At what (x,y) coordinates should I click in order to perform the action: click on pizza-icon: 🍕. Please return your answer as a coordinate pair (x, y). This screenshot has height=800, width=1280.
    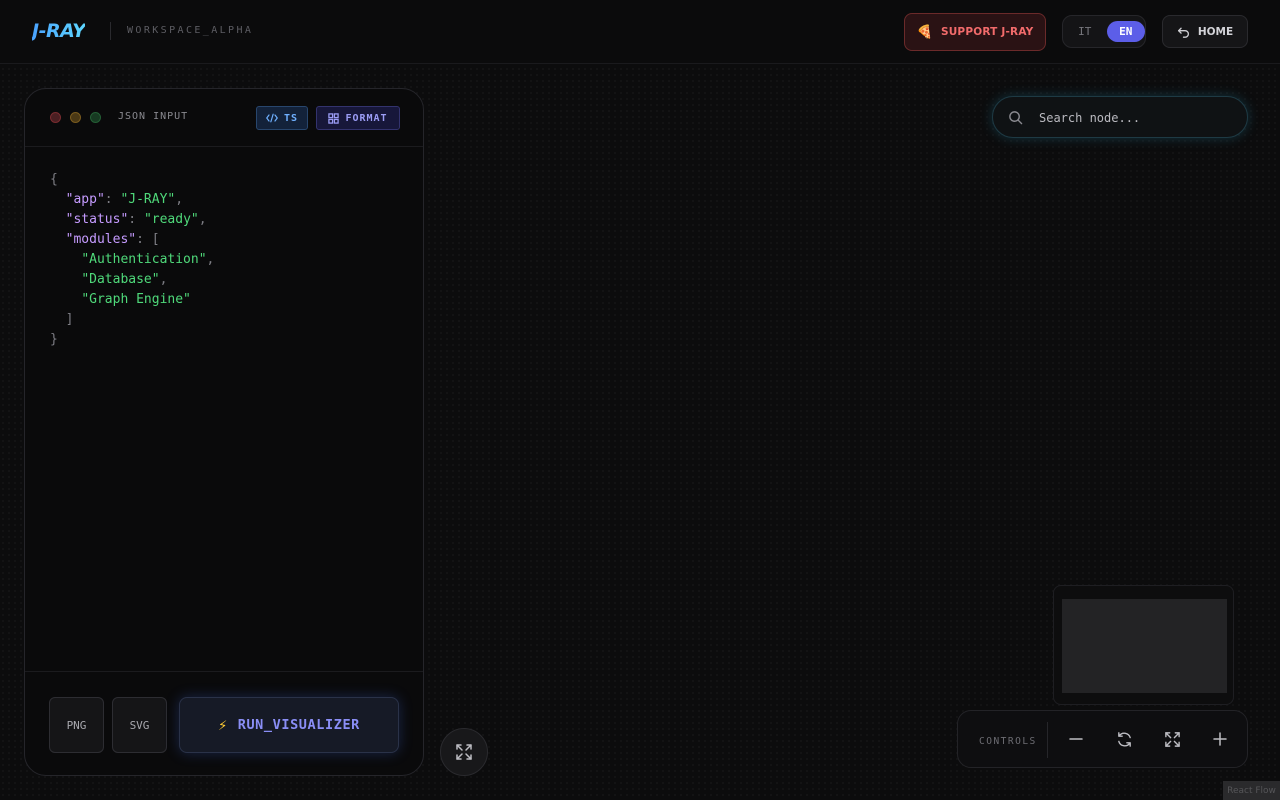
    Looking at the image, I should click on (924, 32).